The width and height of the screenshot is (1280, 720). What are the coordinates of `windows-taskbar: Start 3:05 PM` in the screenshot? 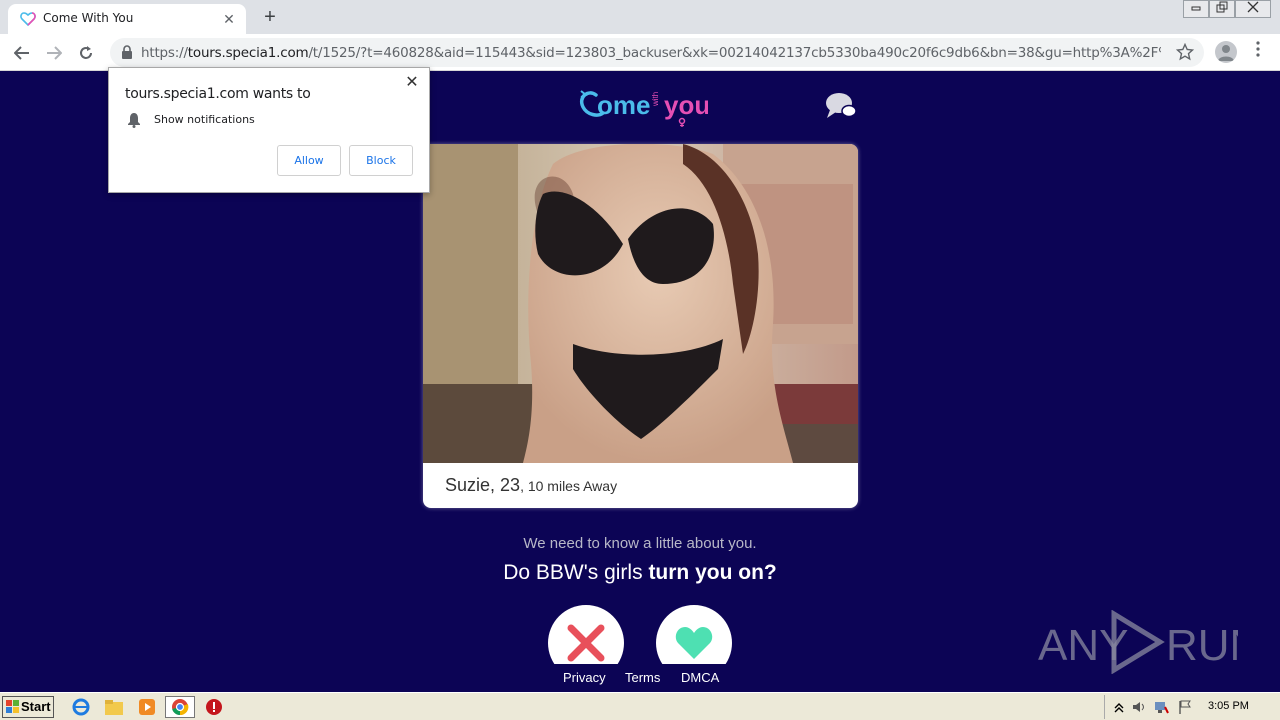 It's located at (640, 706).